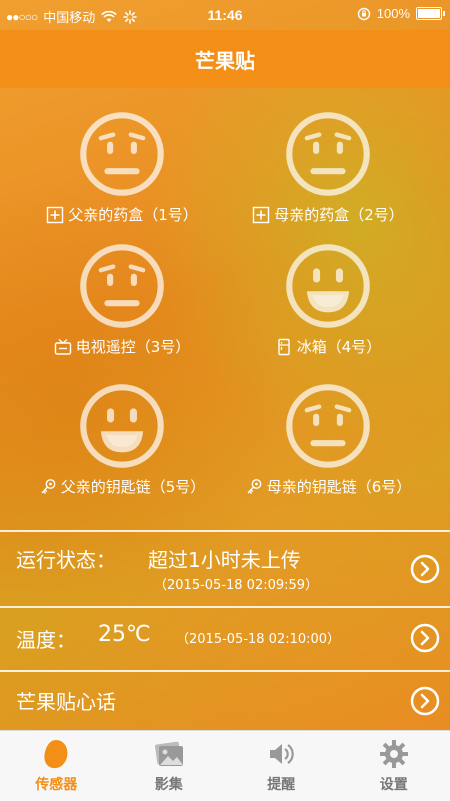 This screenshot has width=450, height=801. Describe the element at coordinates (169, 754) in the screenshot. I see `photo-icon` at that location.